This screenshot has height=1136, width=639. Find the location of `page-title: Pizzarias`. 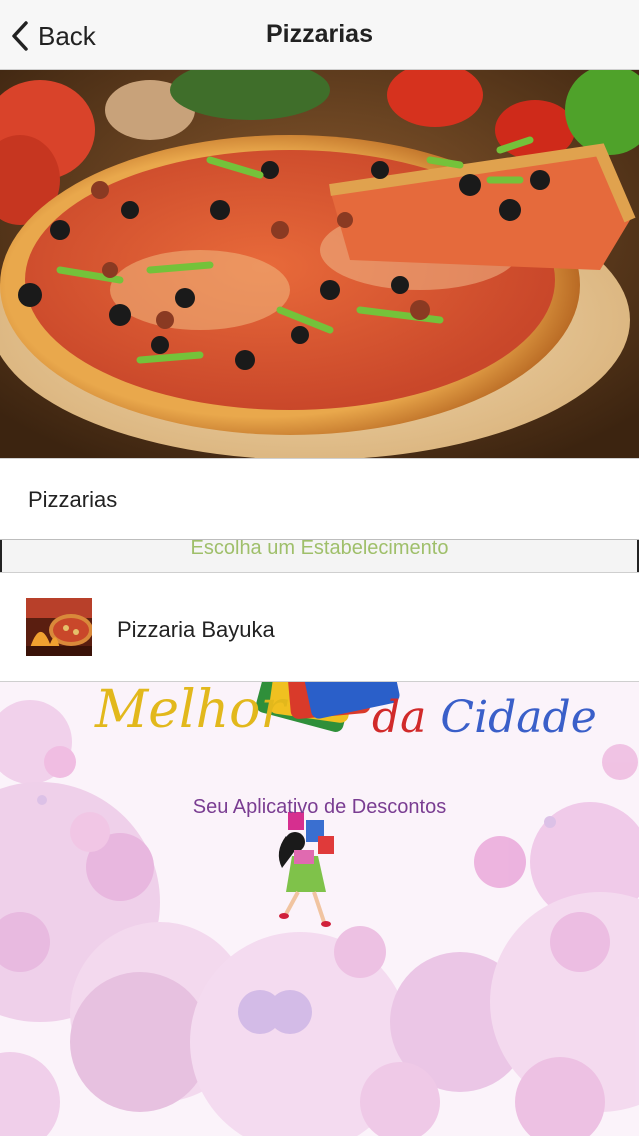

page-title: Pizzarias is located at coordinates (319, 34).